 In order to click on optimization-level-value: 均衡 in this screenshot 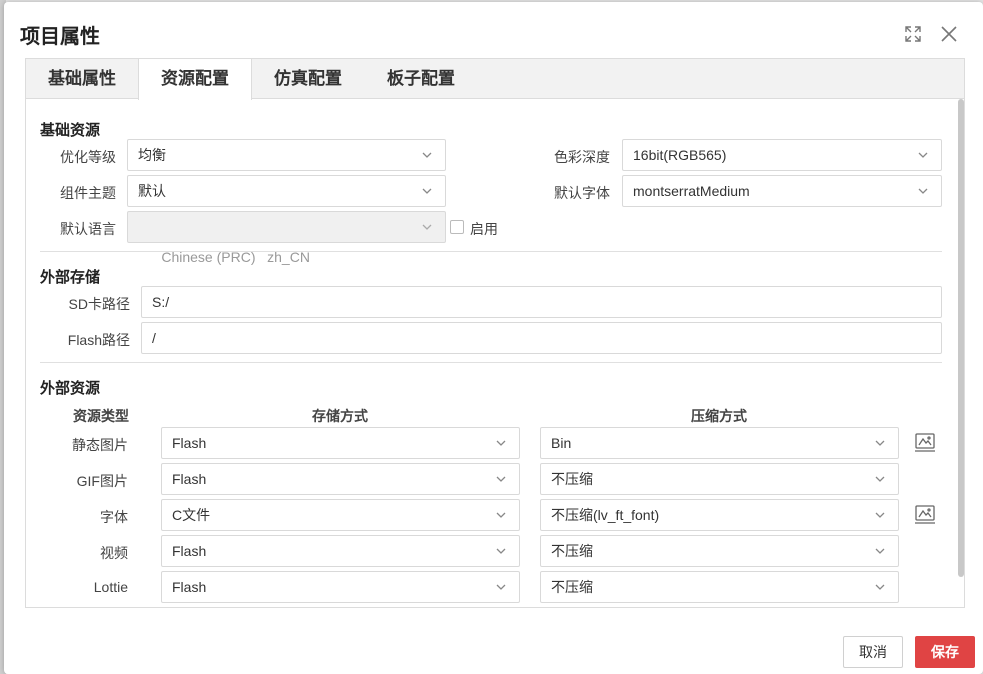, I will do `click(152, 155)`.